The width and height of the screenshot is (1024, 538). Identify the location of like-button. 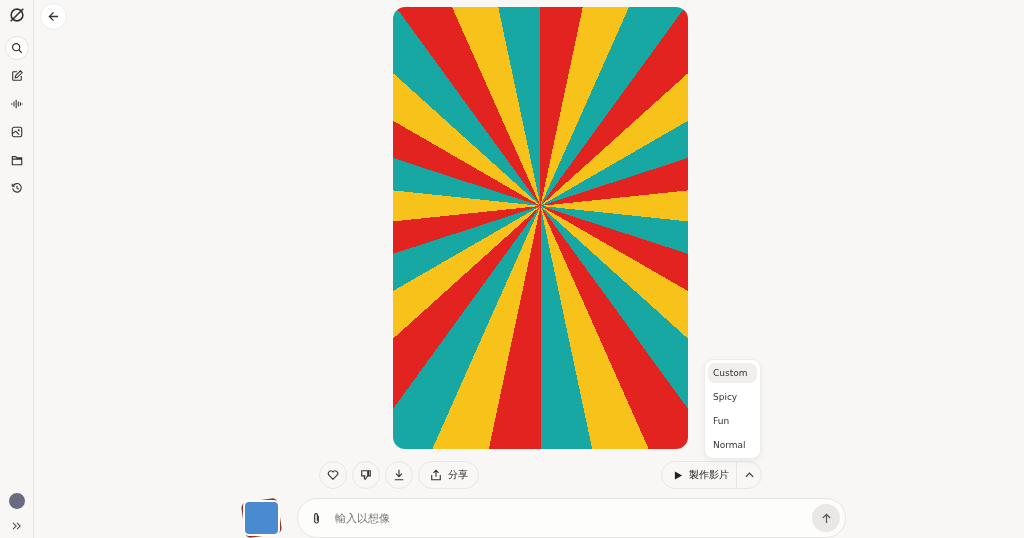
(333, 475).